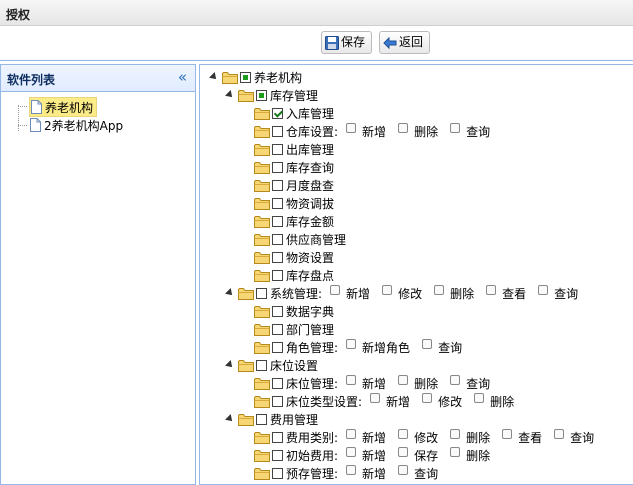 The height and width of the screenshot is (485, 633). What do you see at coordinates (271, 365) in the screenshot?
I see `tree-node-group: 床位设置` at bounding box center [271, 365].